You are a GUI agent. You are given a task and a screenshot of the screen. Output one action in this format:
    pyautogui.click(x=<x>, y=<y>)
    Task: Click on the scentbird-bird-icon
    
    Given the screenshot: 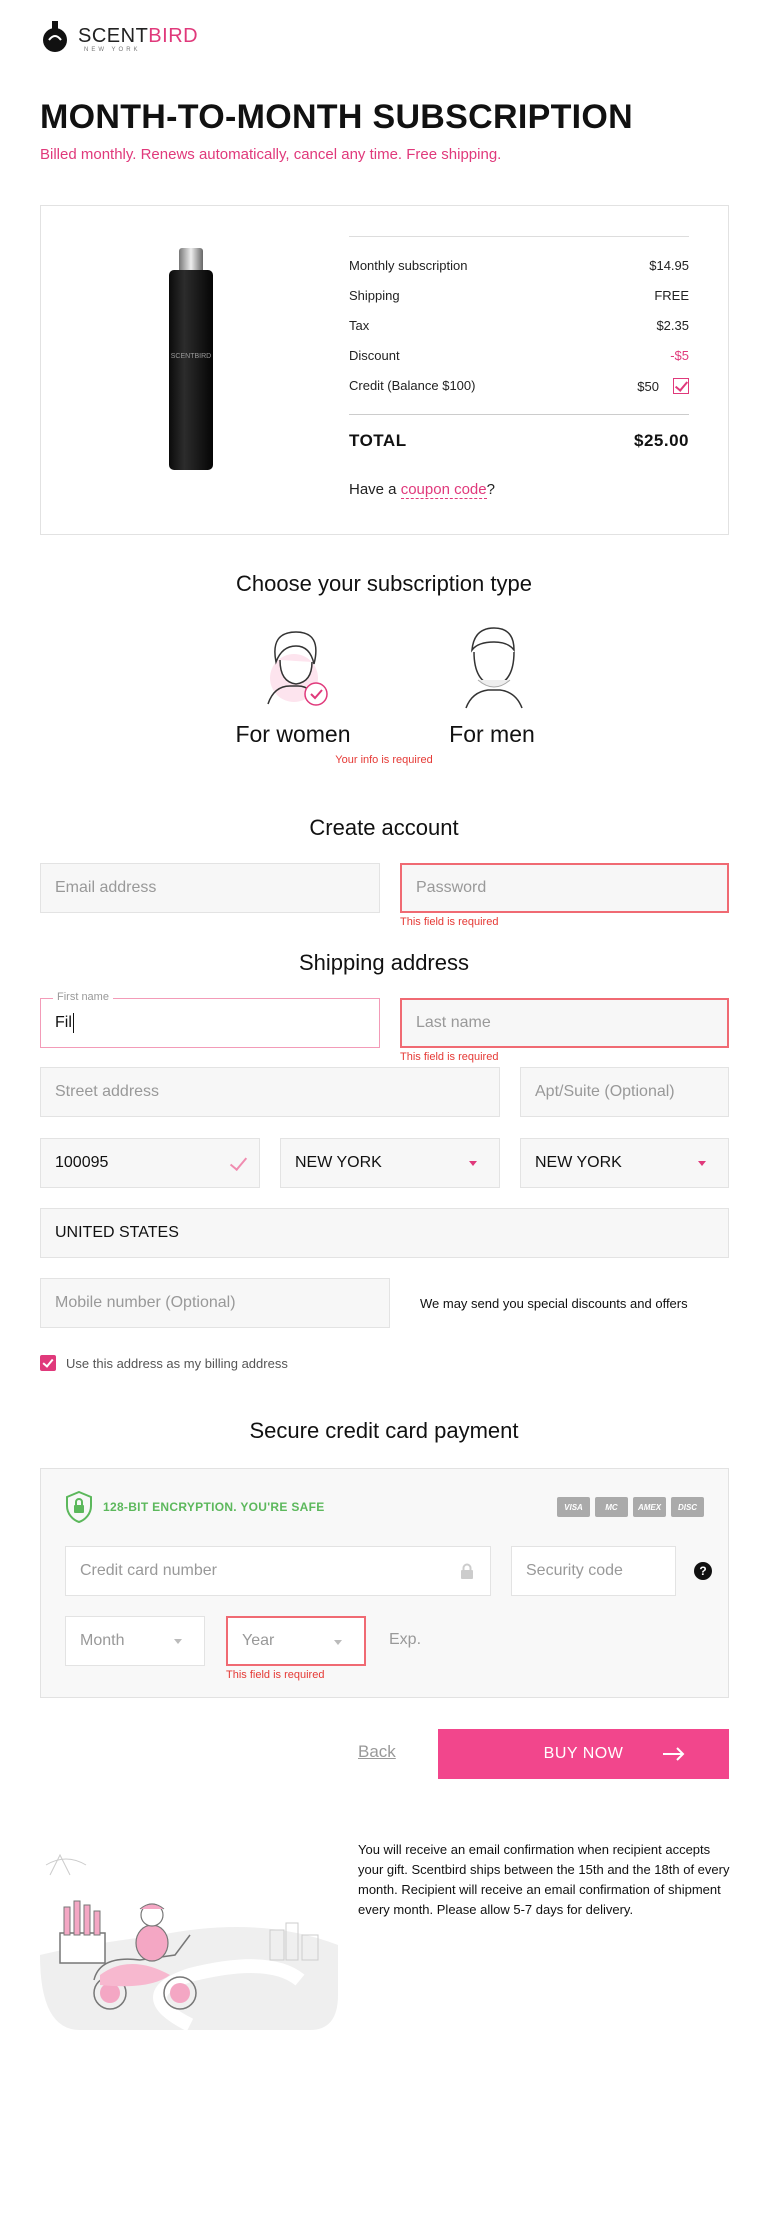 What is the action you would take?
    pyautogui.click(x=55, y=36)
    